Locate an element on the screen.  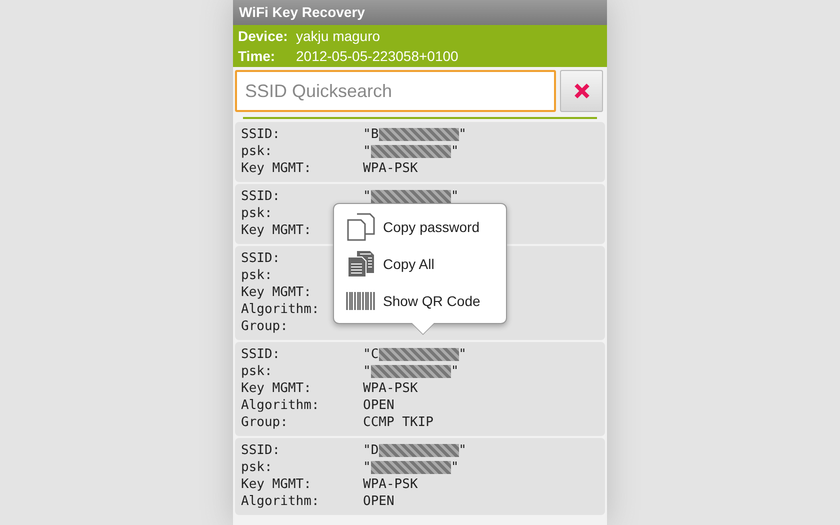
app-title-bar: WiFi Key Recovery is located at coordinates (420, 12).